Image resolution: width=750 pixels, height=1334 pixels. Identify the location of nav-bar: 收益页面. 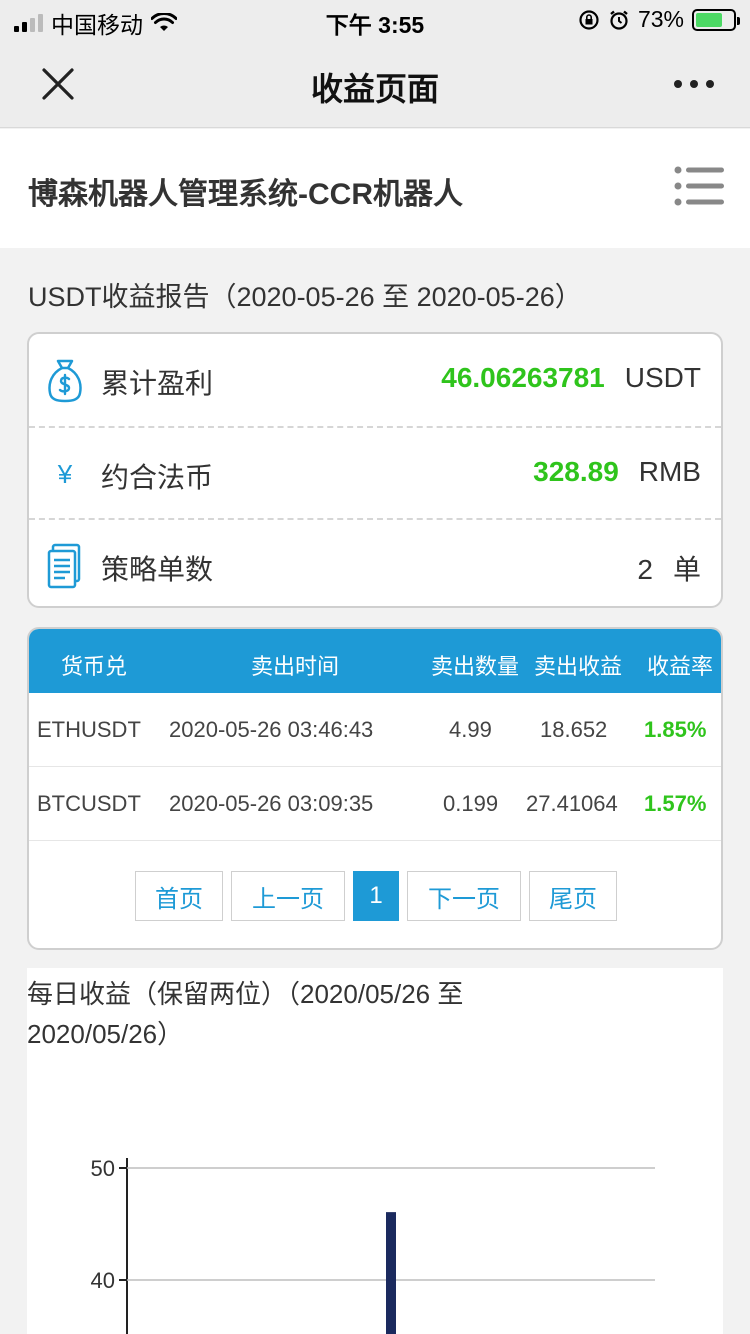
(375, 84).